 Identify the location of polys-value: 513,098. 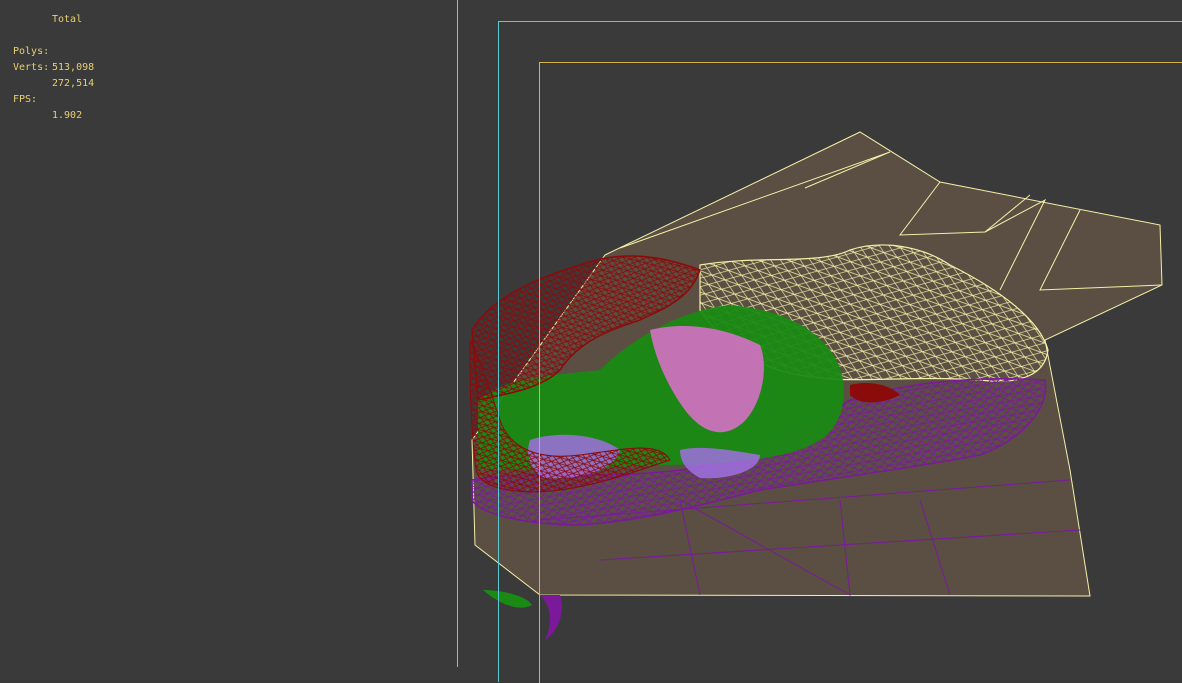
(73, 67).